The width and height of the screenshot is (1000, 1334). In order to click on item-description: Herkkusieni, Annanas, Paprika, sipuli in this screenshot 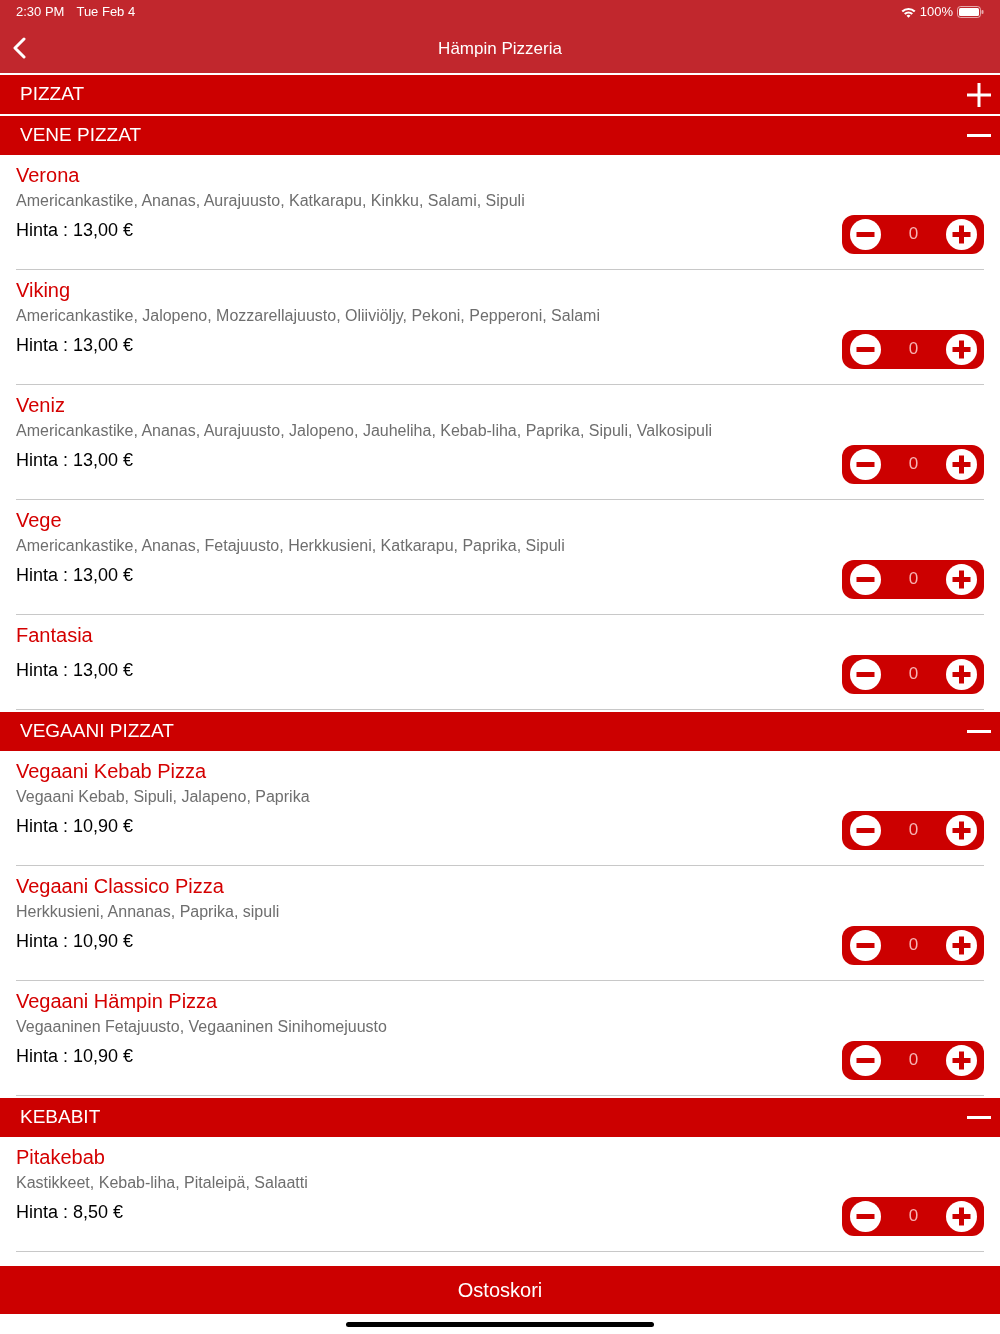, I will do `click(148, 912)`.